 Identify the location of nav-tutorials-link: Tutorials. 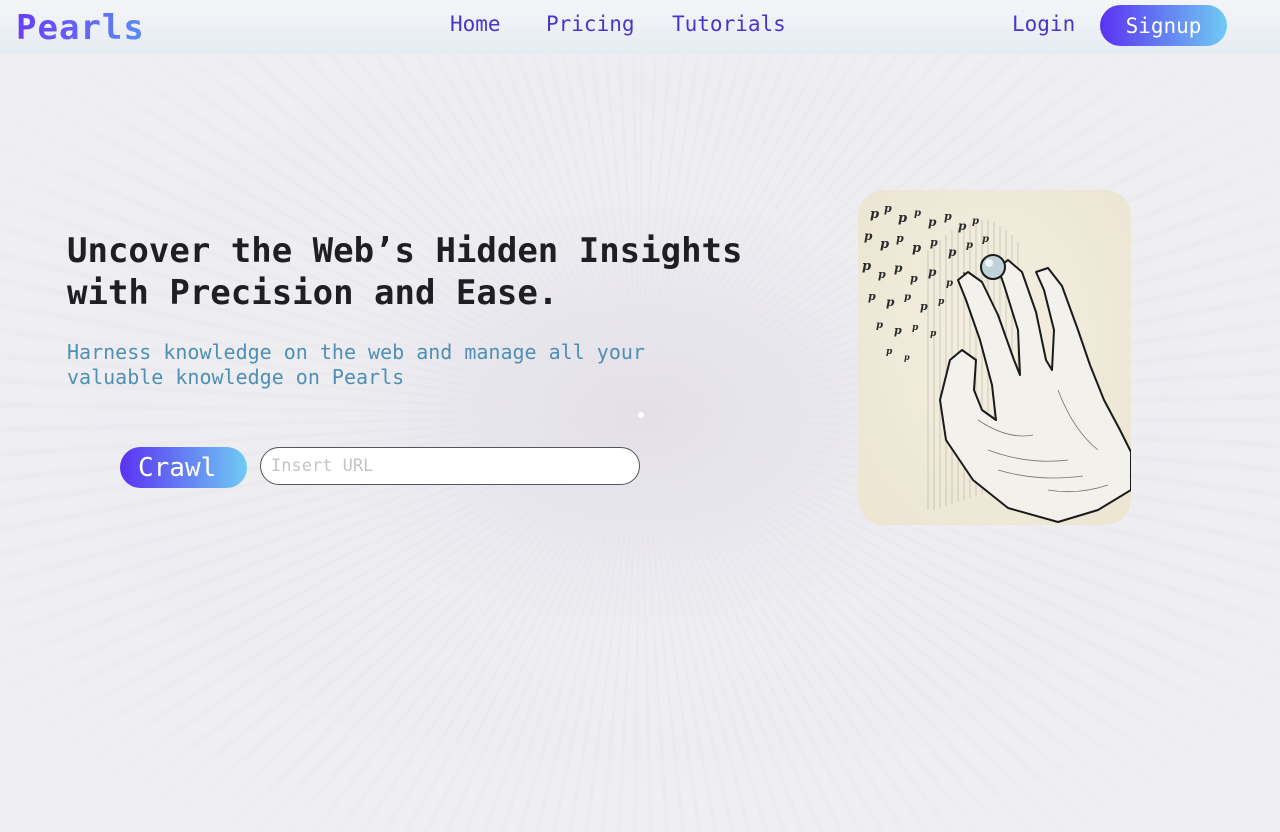
(729, 24).